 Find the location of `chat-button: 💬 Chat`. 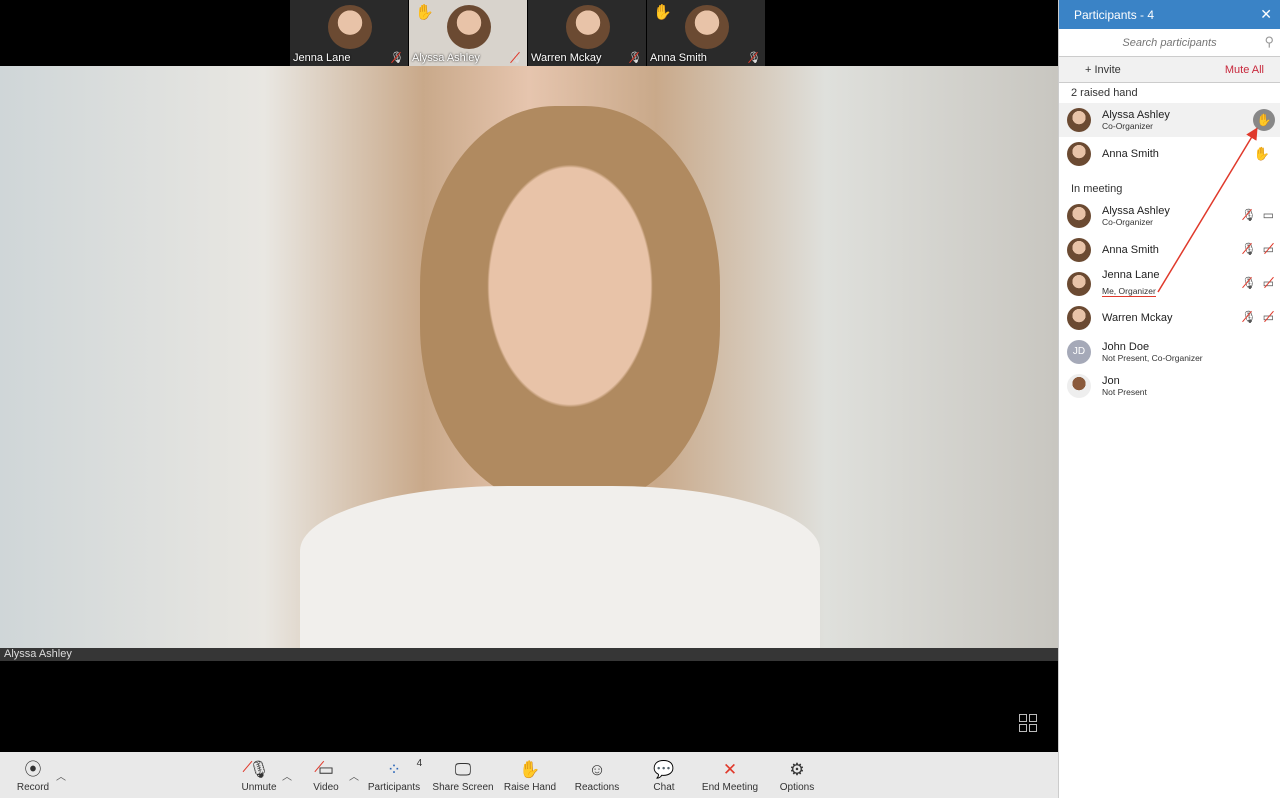

chat-button: 💬 Chat is located at coordinates (663, 776).